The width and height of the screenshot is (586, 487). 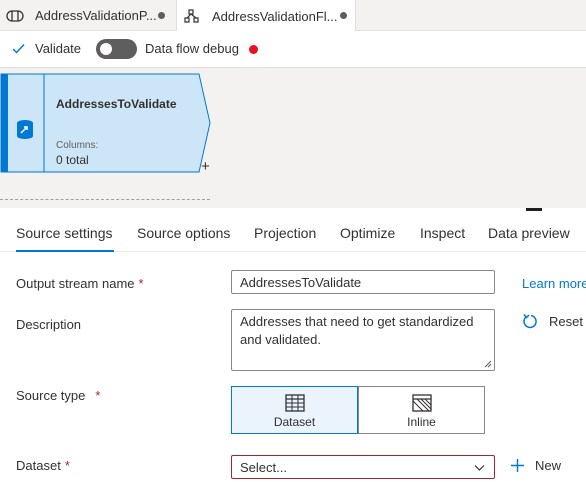 I want to click on validate-label: Validate, so click(x=58, y=48).